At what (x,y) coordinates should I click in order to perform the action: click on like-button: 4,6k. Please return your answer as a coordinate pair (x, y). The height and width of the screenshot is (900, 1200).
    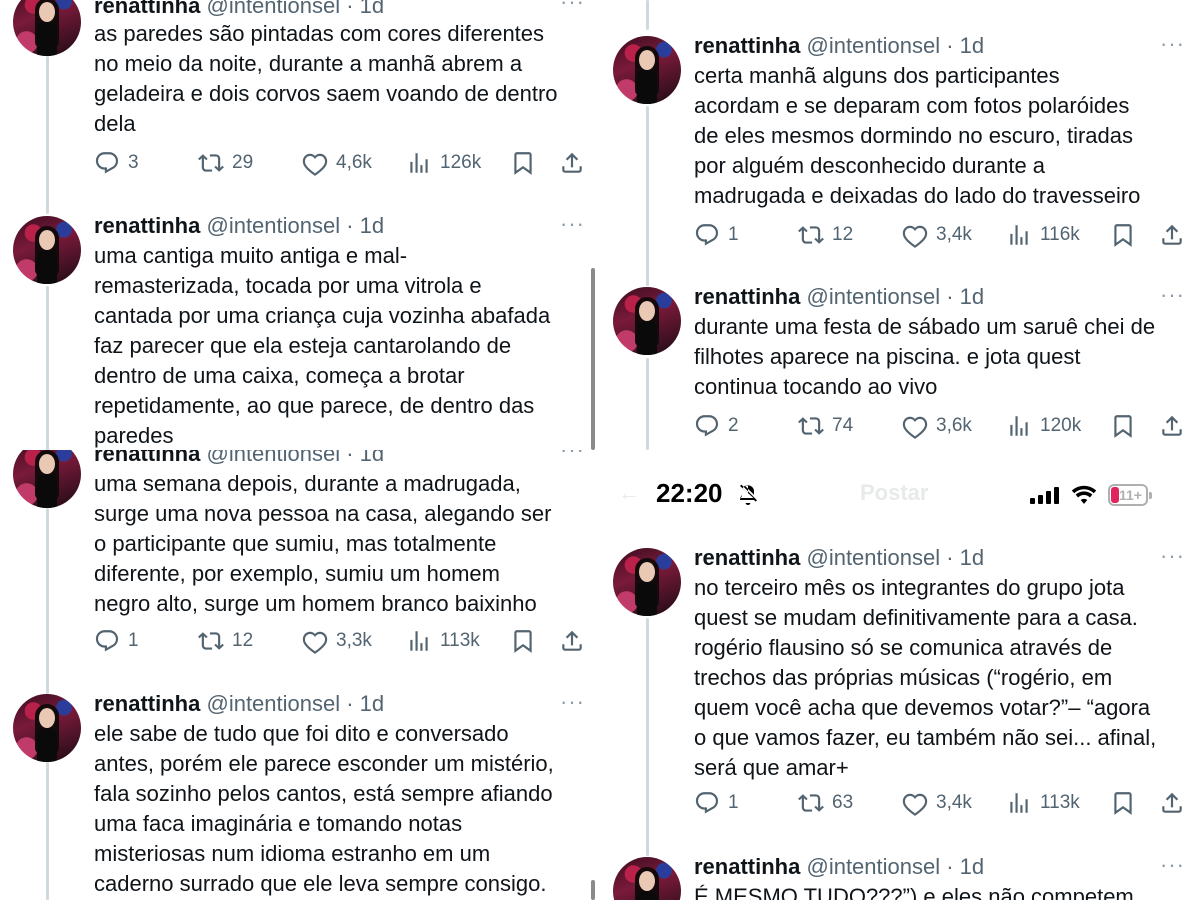
    Looking at the image, I should click on (337, 163).